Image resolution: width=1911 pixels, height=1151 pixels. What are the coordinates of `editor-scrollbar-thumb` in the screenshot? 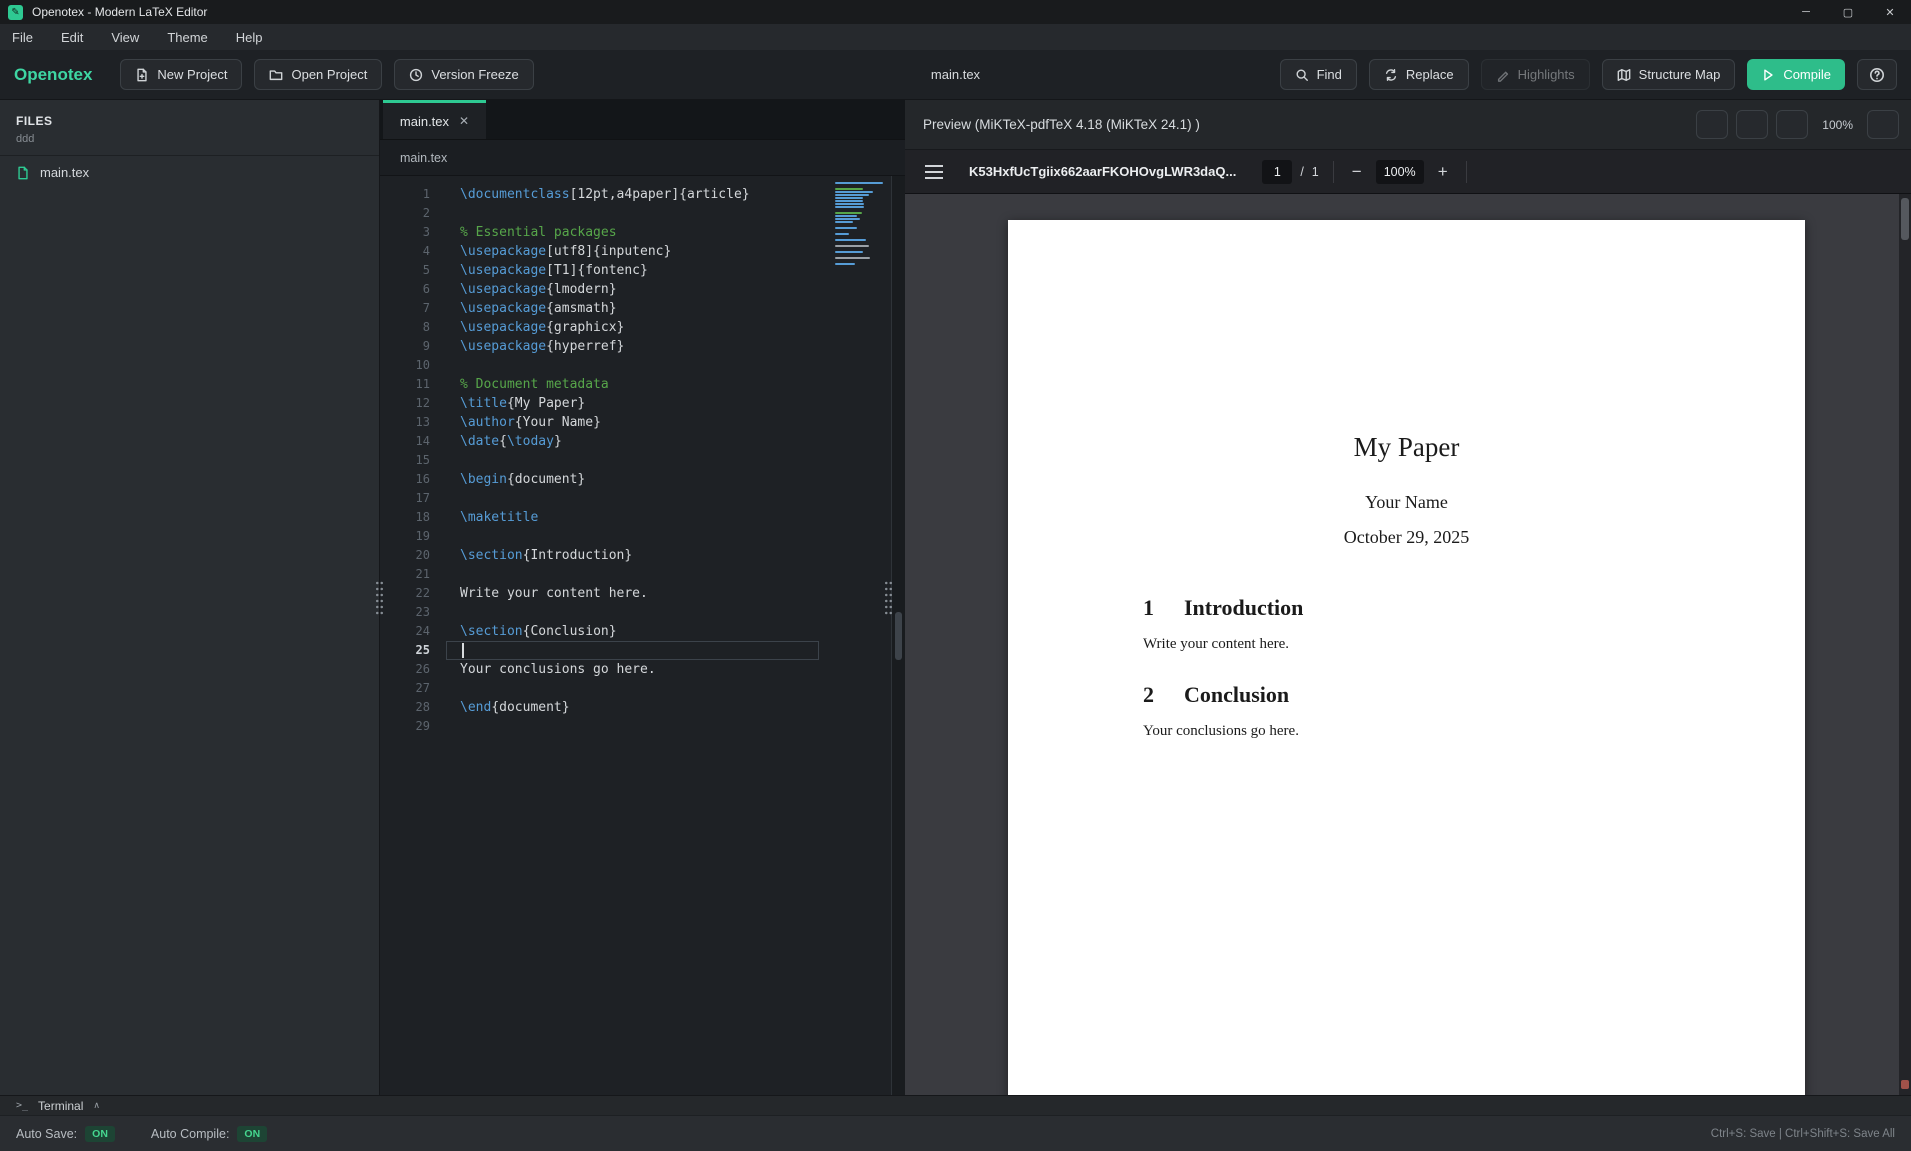 It's located at (898, 636).